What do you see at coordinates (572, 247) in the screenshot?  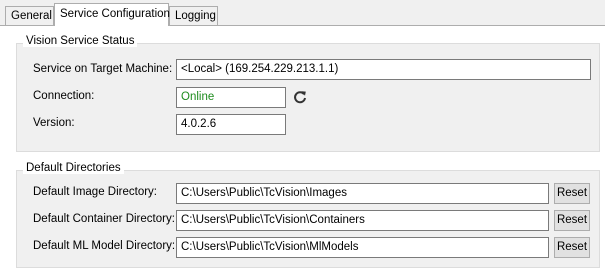 I see `reset-ml-model-directory-button: Reset` at bounding box center [572, 247].